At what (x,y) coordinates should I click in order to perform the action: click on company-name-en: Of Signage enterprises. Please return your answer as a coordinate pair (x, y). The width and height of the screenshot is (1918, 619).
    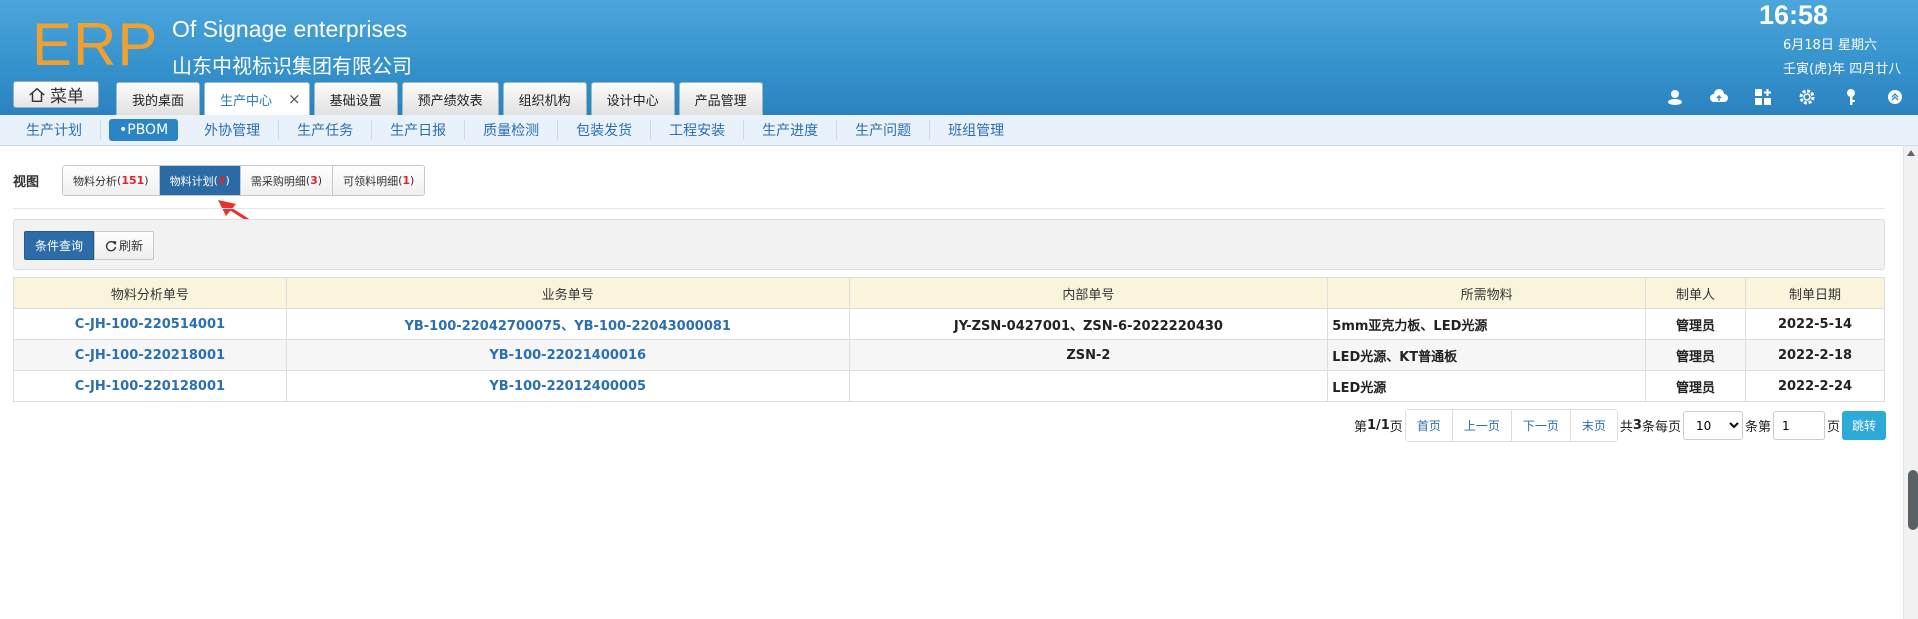
    Looking at the image, I should click on (290, 29).